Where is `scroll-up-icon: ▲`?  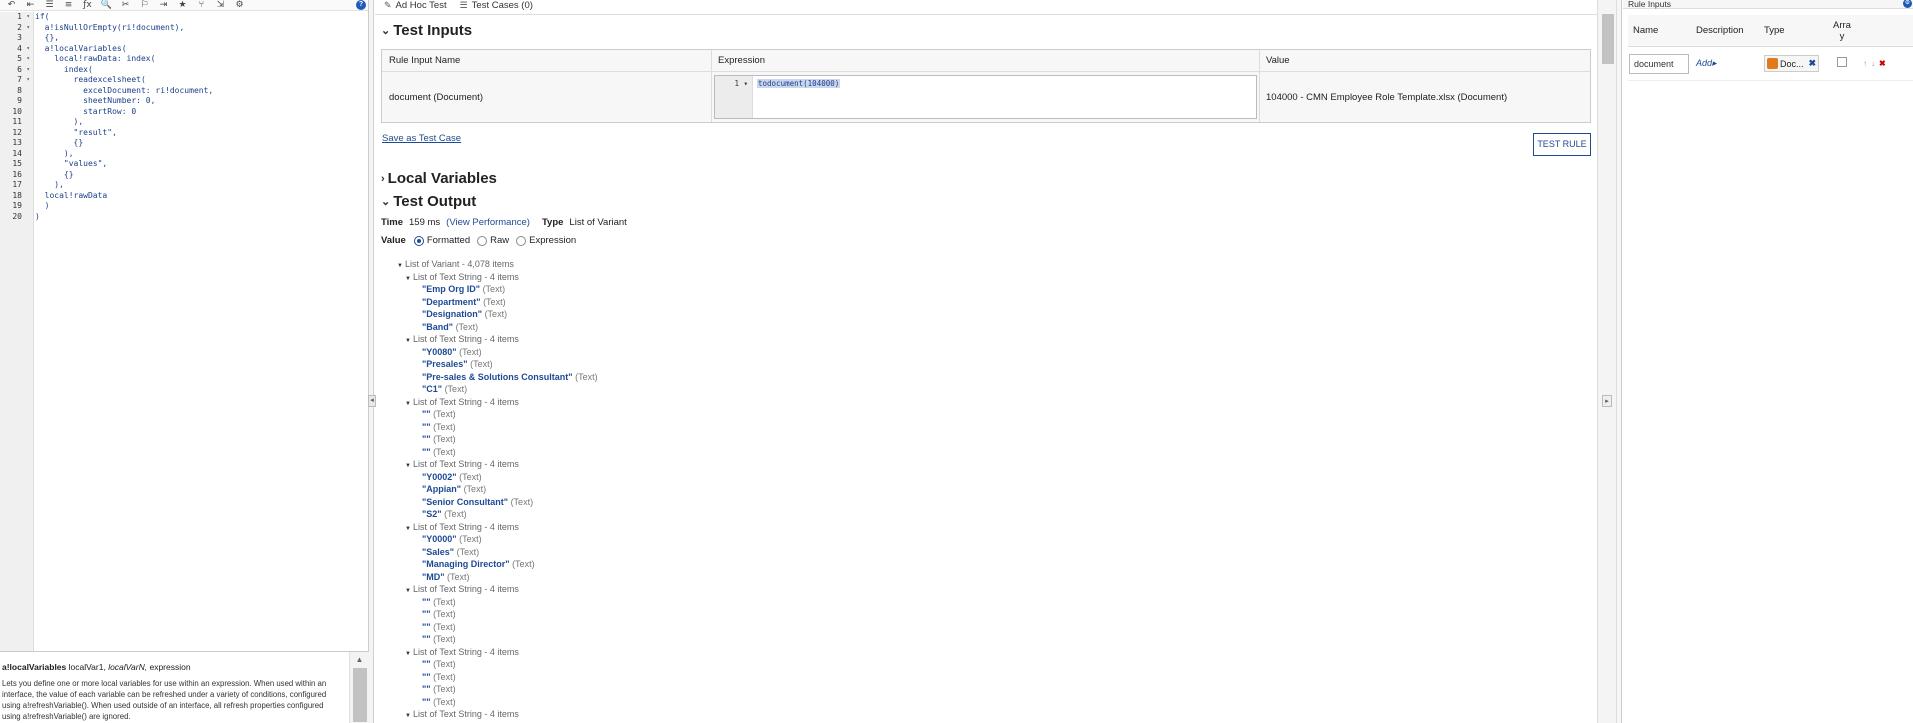 scroll-up-icon: ▲ is located at coordinates (359, 659).